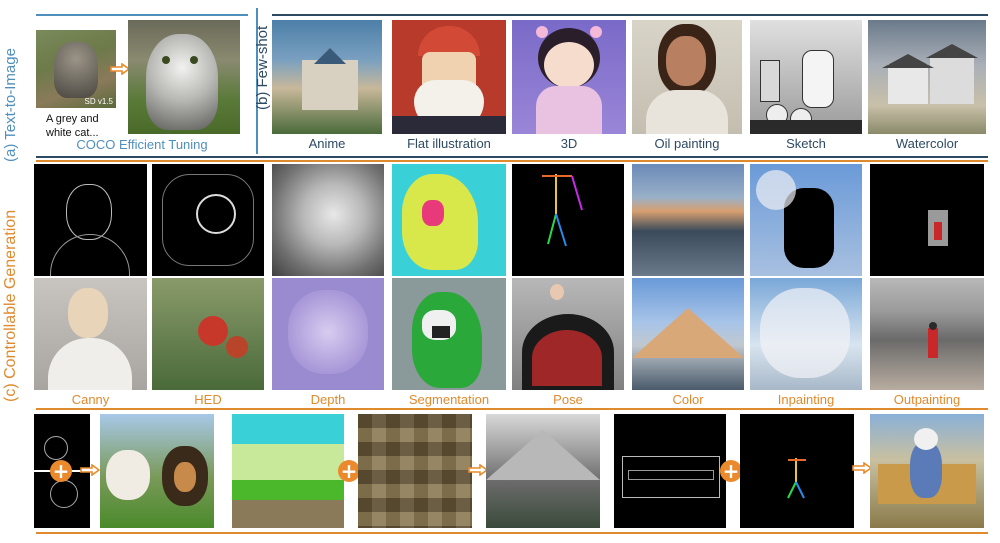 Image resolution: width=1000 pixels, height=543 pixels. I want to click on section-c-label: (c) Controllable Generation, so click(10, 305).